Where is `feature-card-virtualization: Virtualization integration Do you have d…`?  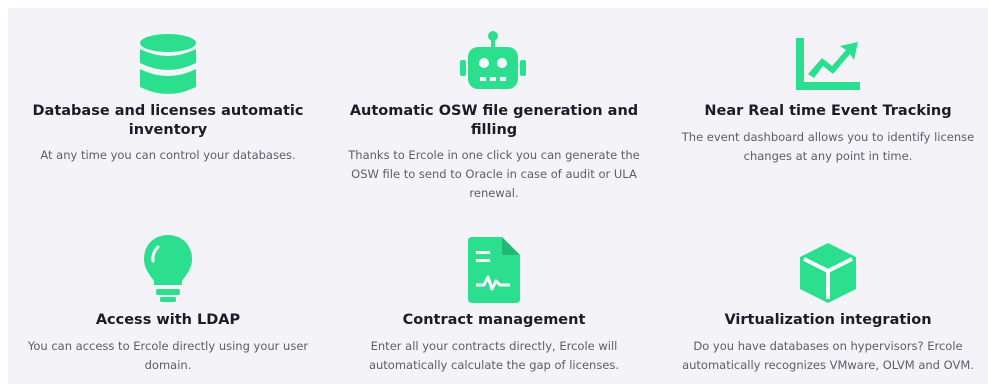 feature-card-virtualization: Virtualization integration Do you have d… is located at coordinates (828, 293).